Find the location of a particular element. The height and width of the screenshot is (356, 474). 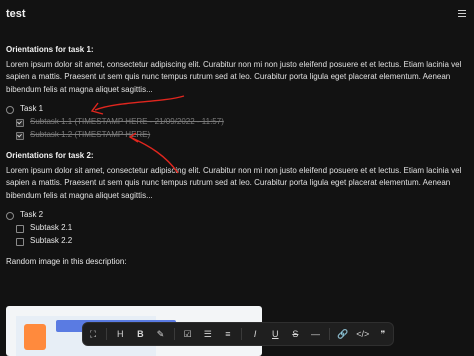

task-2-row: Task 2 is located at coordinates (238, 215).